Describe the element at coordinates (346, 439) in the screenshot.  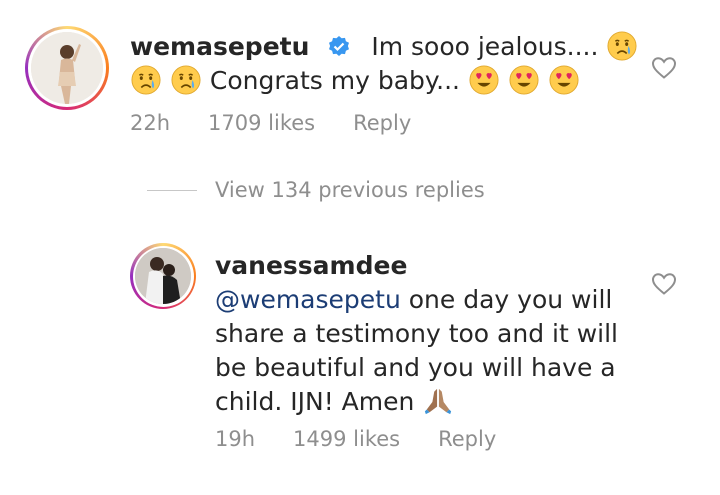
I see `comment-likes: 1499 likes` at that location.